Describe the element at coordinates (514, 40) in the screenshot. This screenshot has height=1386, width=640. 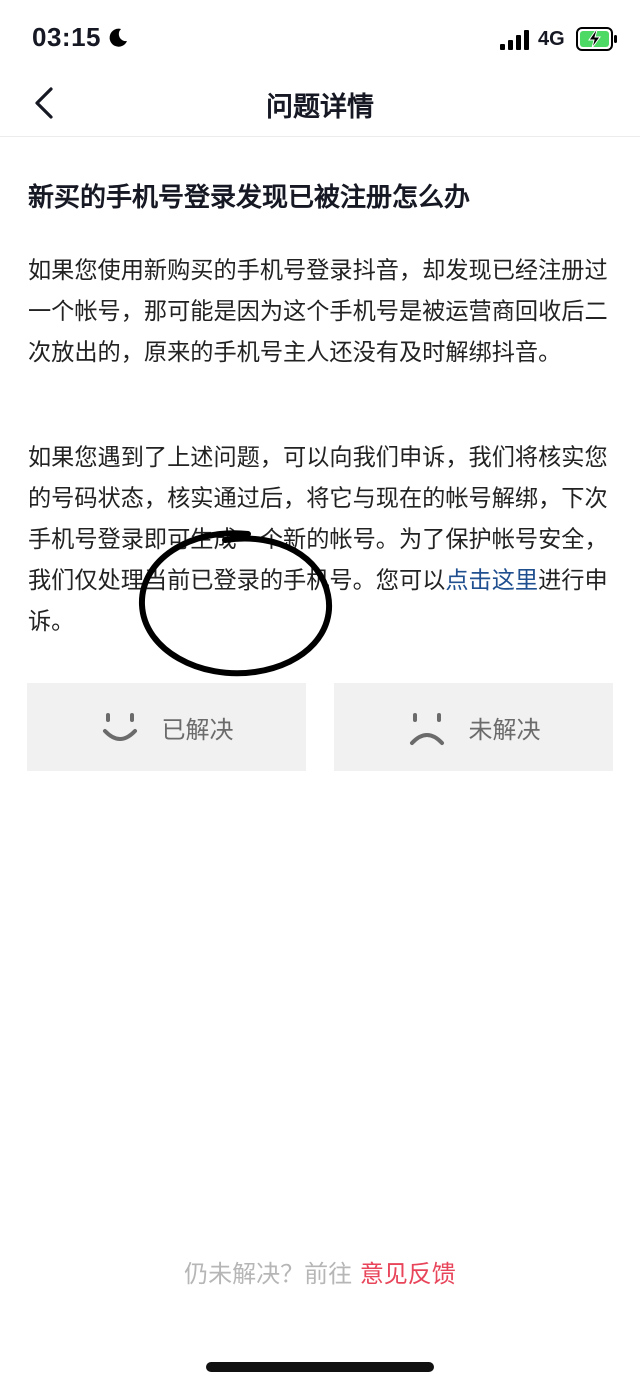
I see `signal-icon` at that location.